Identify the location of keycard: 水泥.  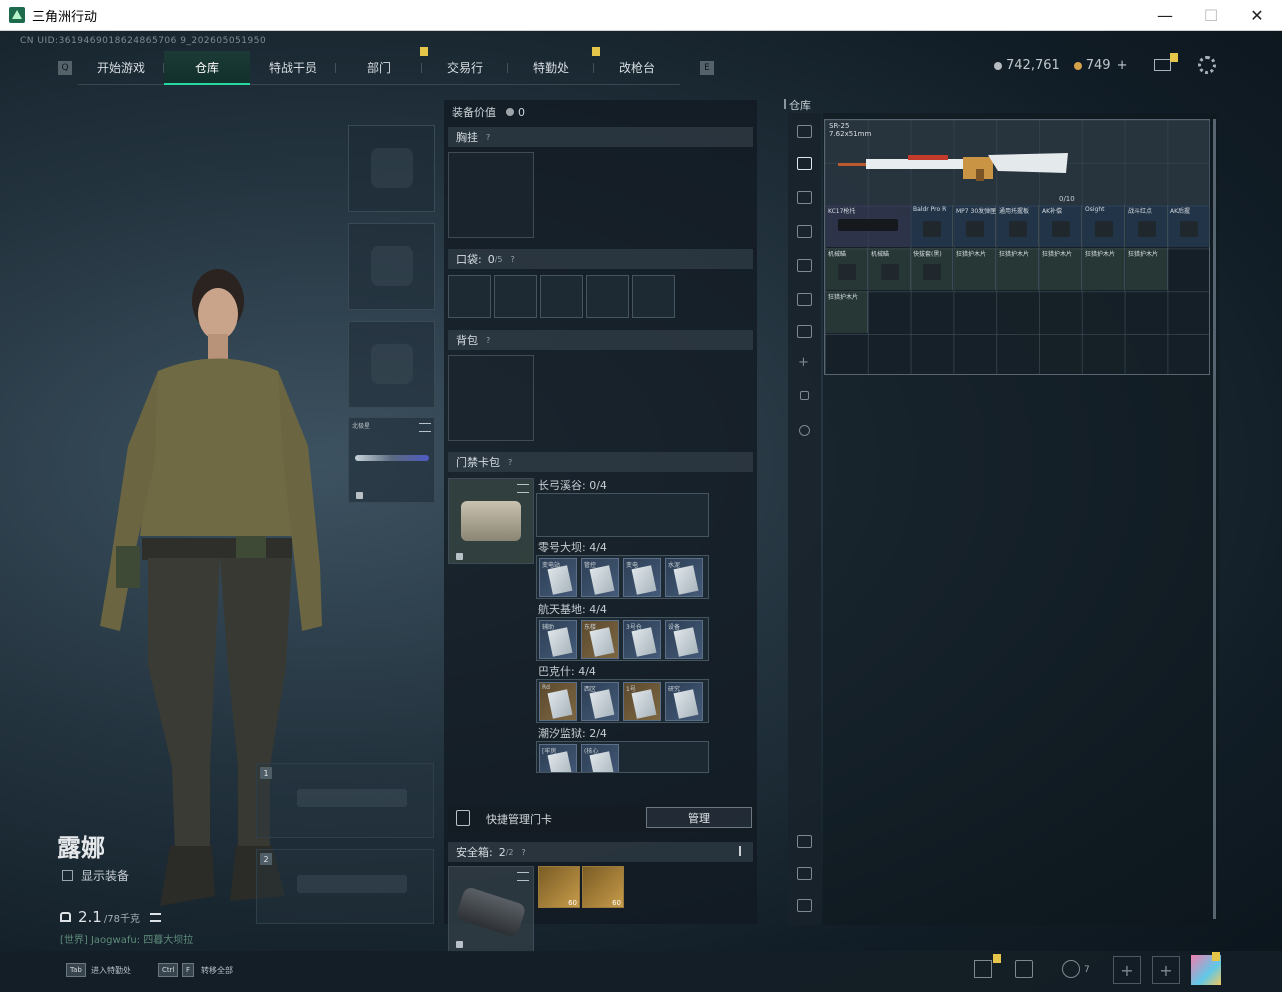
(684, 577).